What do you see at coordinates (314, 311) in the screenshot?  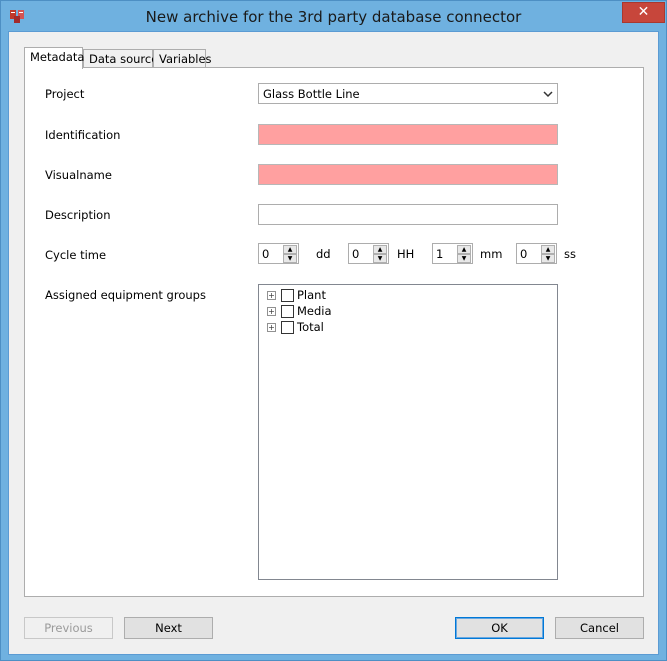 I see `tree-node-label: Media` at bounding box center [314, 311].